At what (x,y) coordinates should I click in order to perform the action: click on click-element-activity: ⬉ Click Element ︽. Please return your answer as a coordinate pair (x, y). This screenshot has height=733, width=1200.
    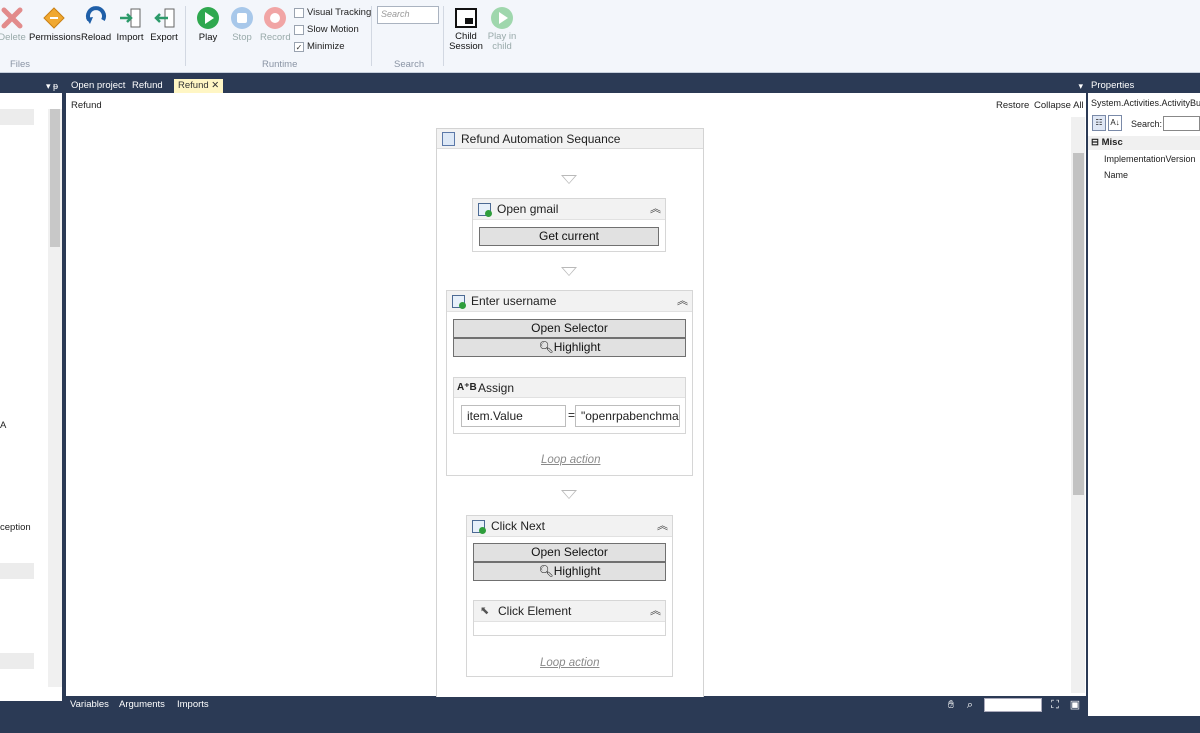
    Looking at the image, I should click on (569, 618).